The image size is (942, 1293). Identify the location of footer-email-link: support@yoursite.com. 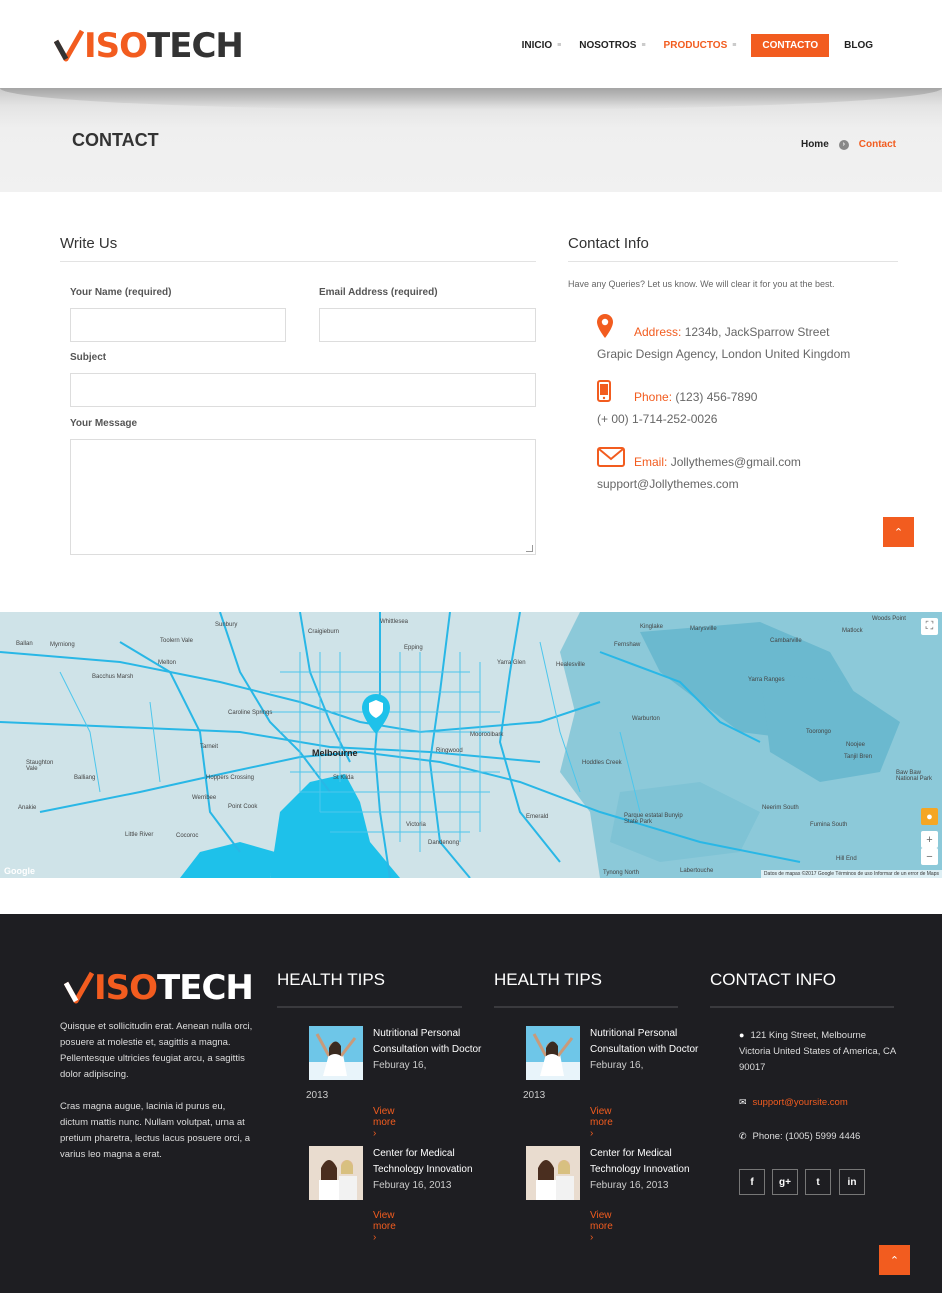
(800, 1102).